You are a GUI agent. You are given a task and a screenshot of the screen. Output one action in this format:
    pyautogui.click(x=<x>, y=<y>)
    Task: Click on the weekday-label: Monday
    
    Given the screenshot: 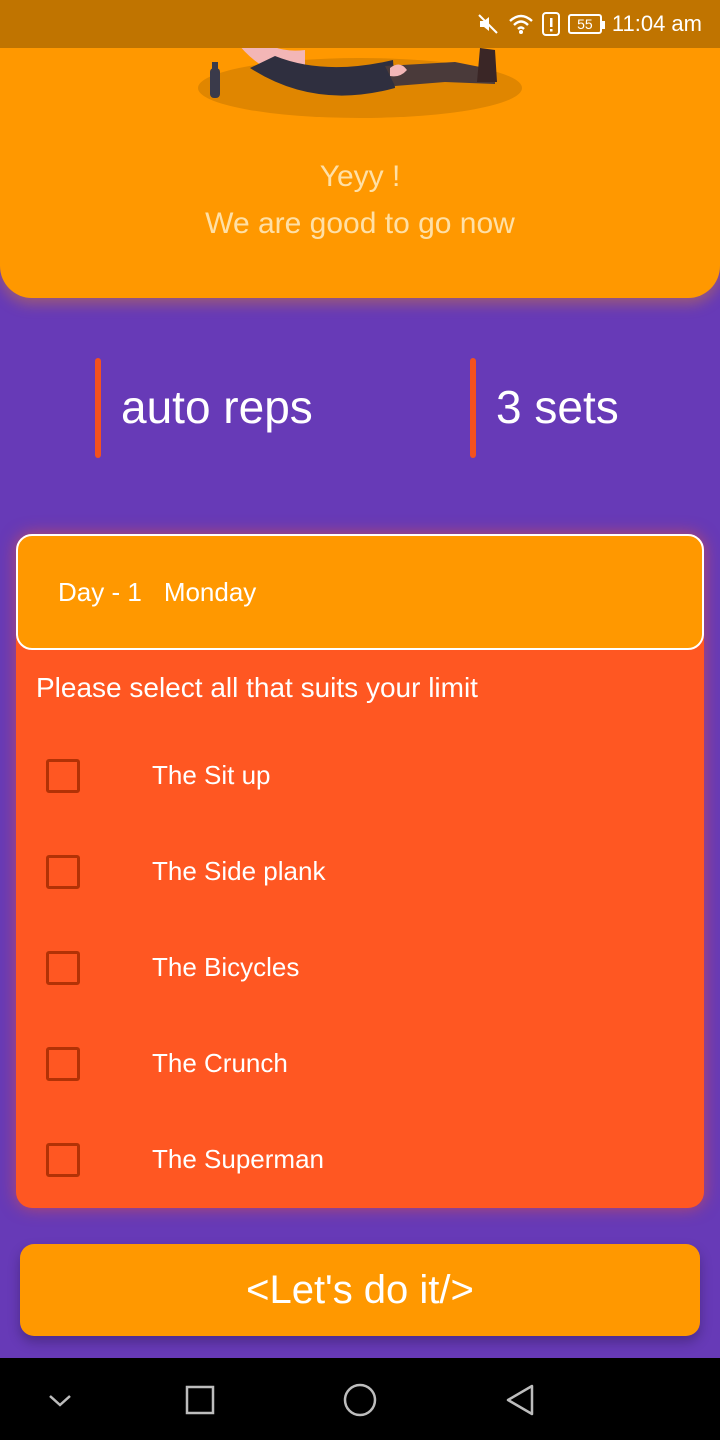 What is the action you would take?
    pyautogui.click(x=210, y=591)
    